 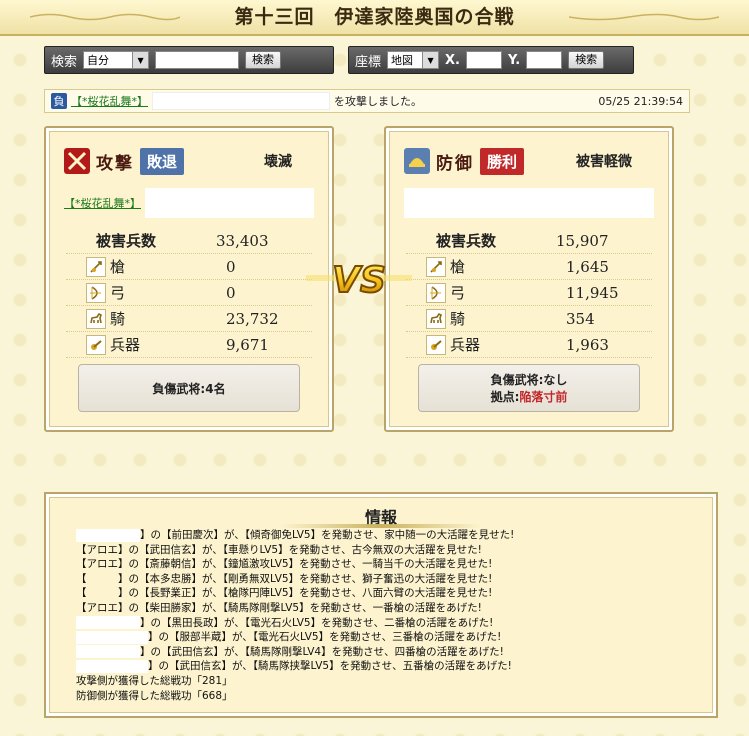 I want to click on map-select: 地図 ▼, so click(x=413, y=60).